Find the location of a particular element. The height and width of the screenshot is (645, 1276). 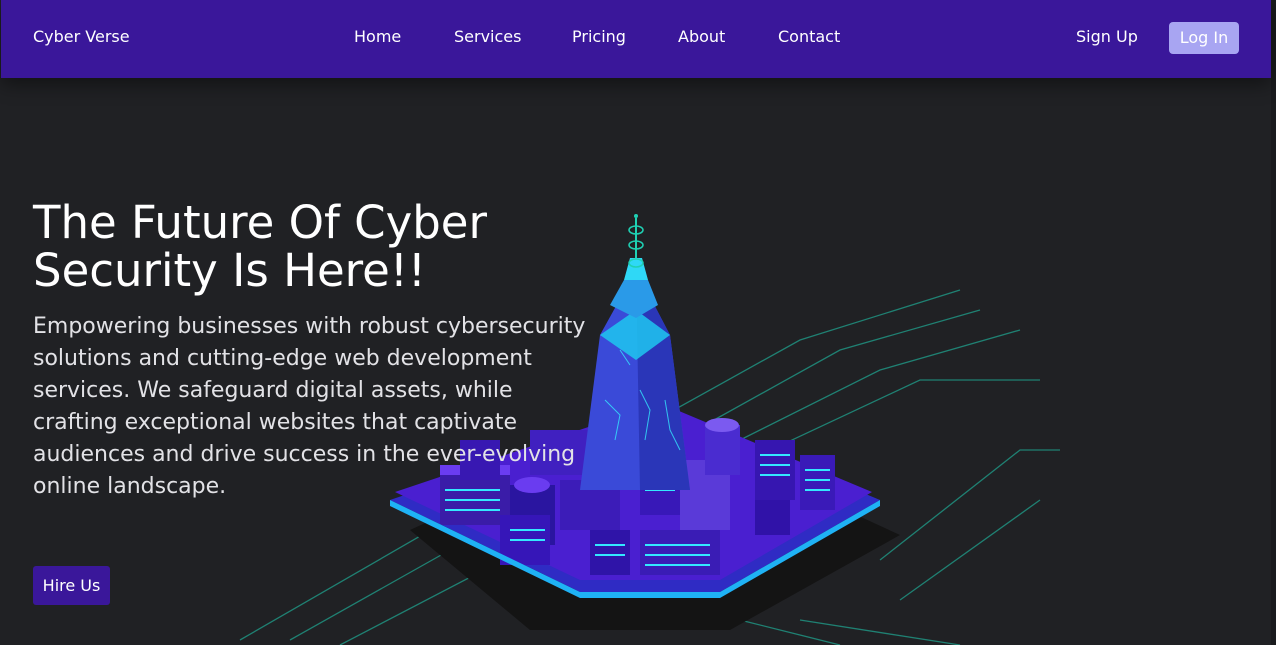

page-right-edge is located at coordinates (1273, 322).